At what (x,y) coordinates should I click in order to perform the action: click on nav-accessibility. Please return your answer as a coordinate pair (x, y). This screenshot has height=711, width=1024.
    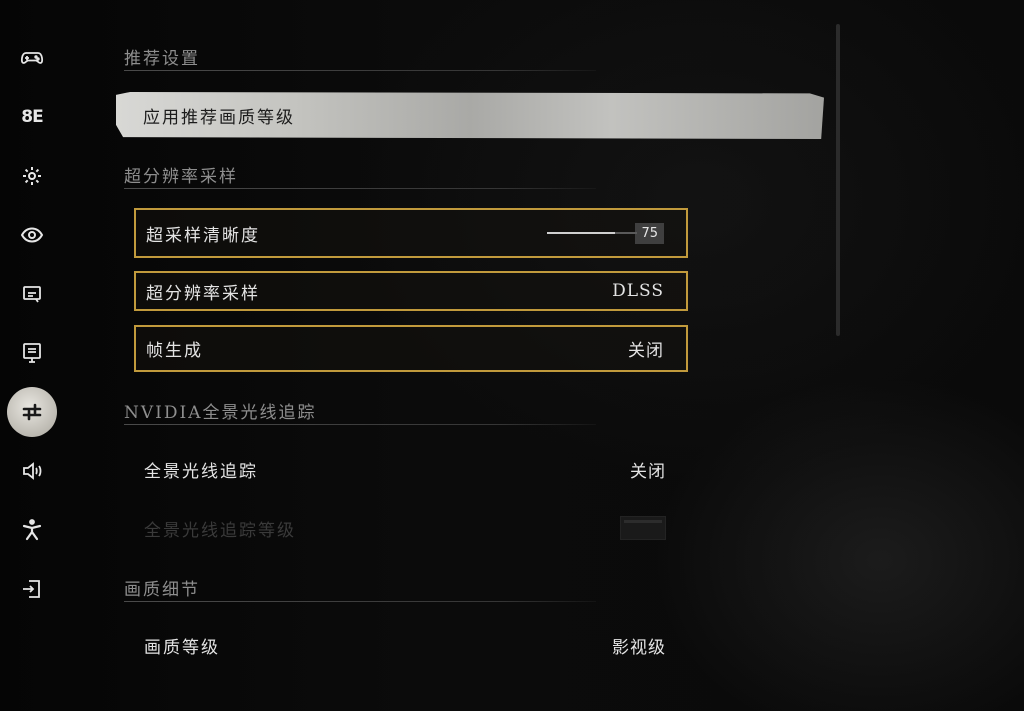
    Looking at the image, I should click on (32, 530).